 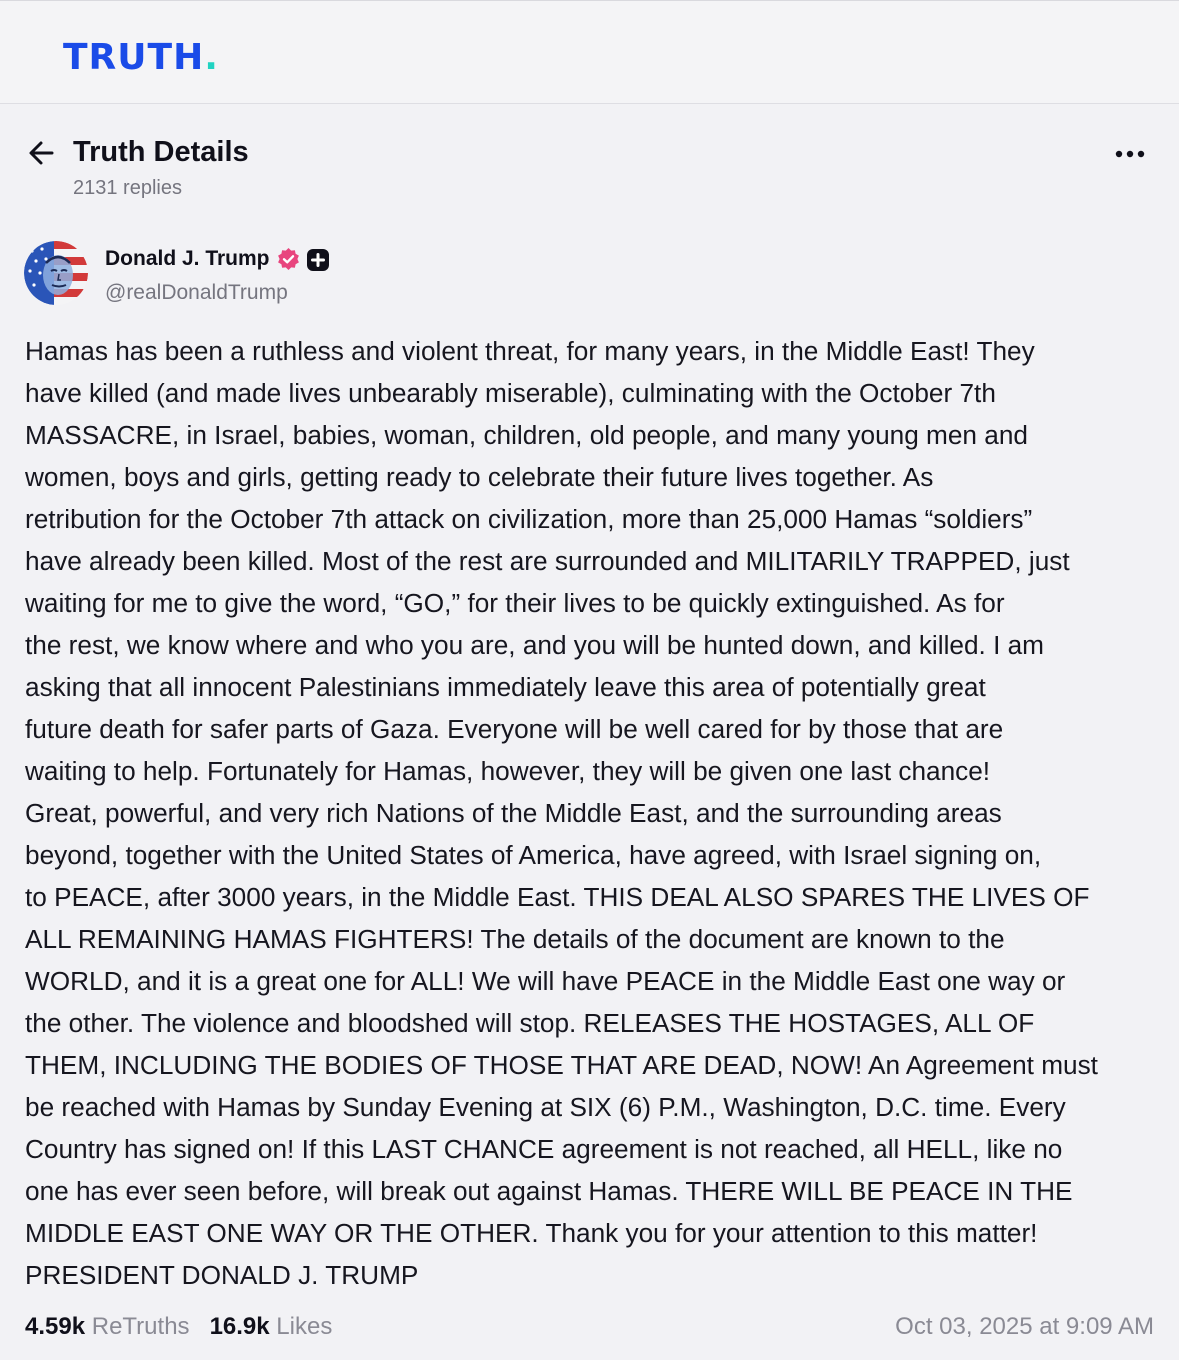 I want to click on page-header: Truth Details 2131 replies, so click(x=589, y=159).